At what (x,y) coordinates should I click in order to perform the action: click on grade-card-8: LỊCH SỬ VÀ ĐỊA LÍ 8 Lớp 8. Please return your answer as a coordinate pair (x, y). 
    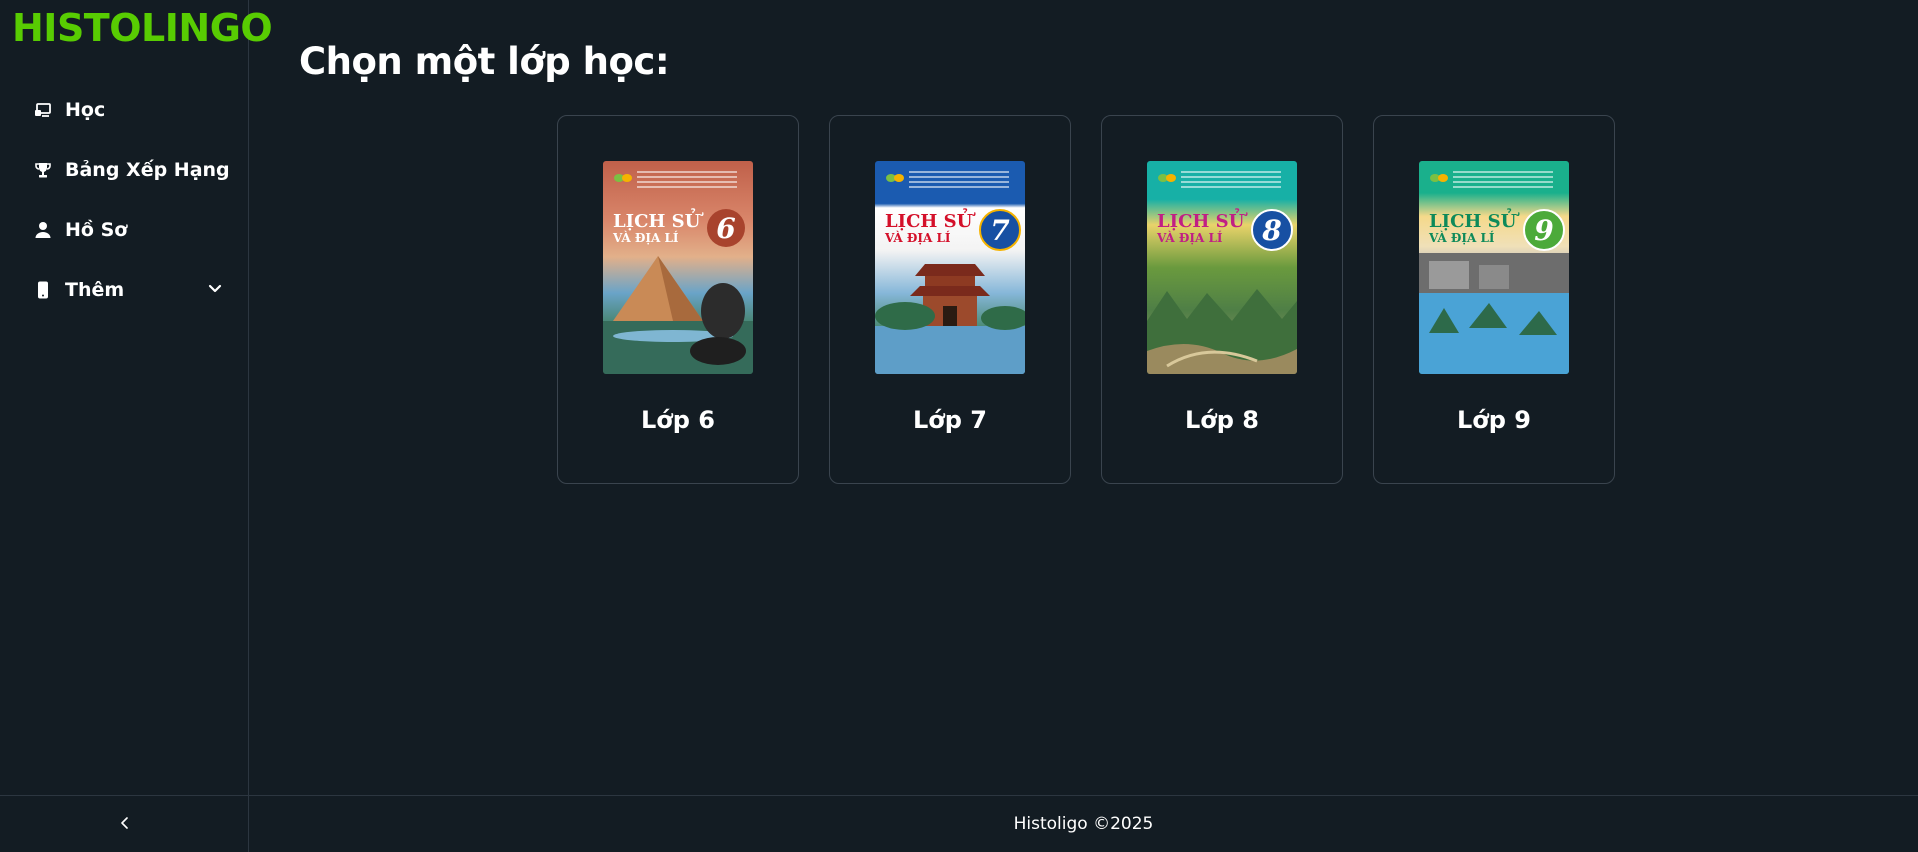
    Looking at the image, I should click on (1222, 299).